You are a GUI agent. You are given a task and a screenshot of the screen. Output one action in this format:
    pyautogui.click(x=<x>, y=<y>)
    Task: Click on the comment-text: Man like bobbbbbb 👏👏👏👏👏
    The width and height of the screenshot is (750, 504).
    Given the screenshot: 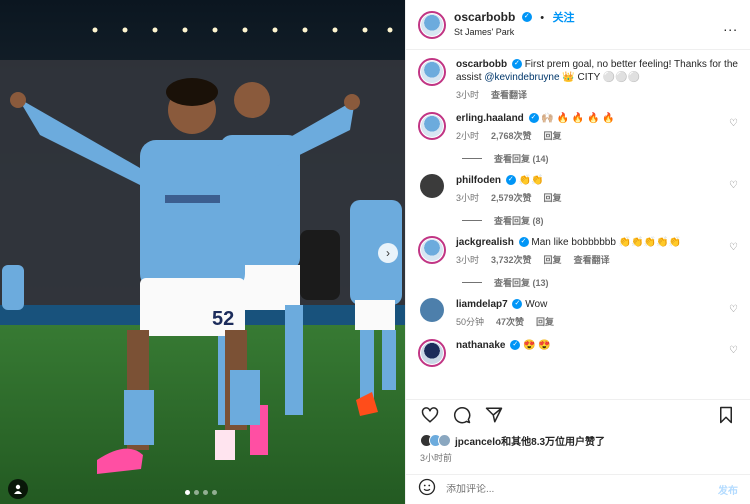 What is the action you would take?
    pyautogui.click(x=606, y=242)
    